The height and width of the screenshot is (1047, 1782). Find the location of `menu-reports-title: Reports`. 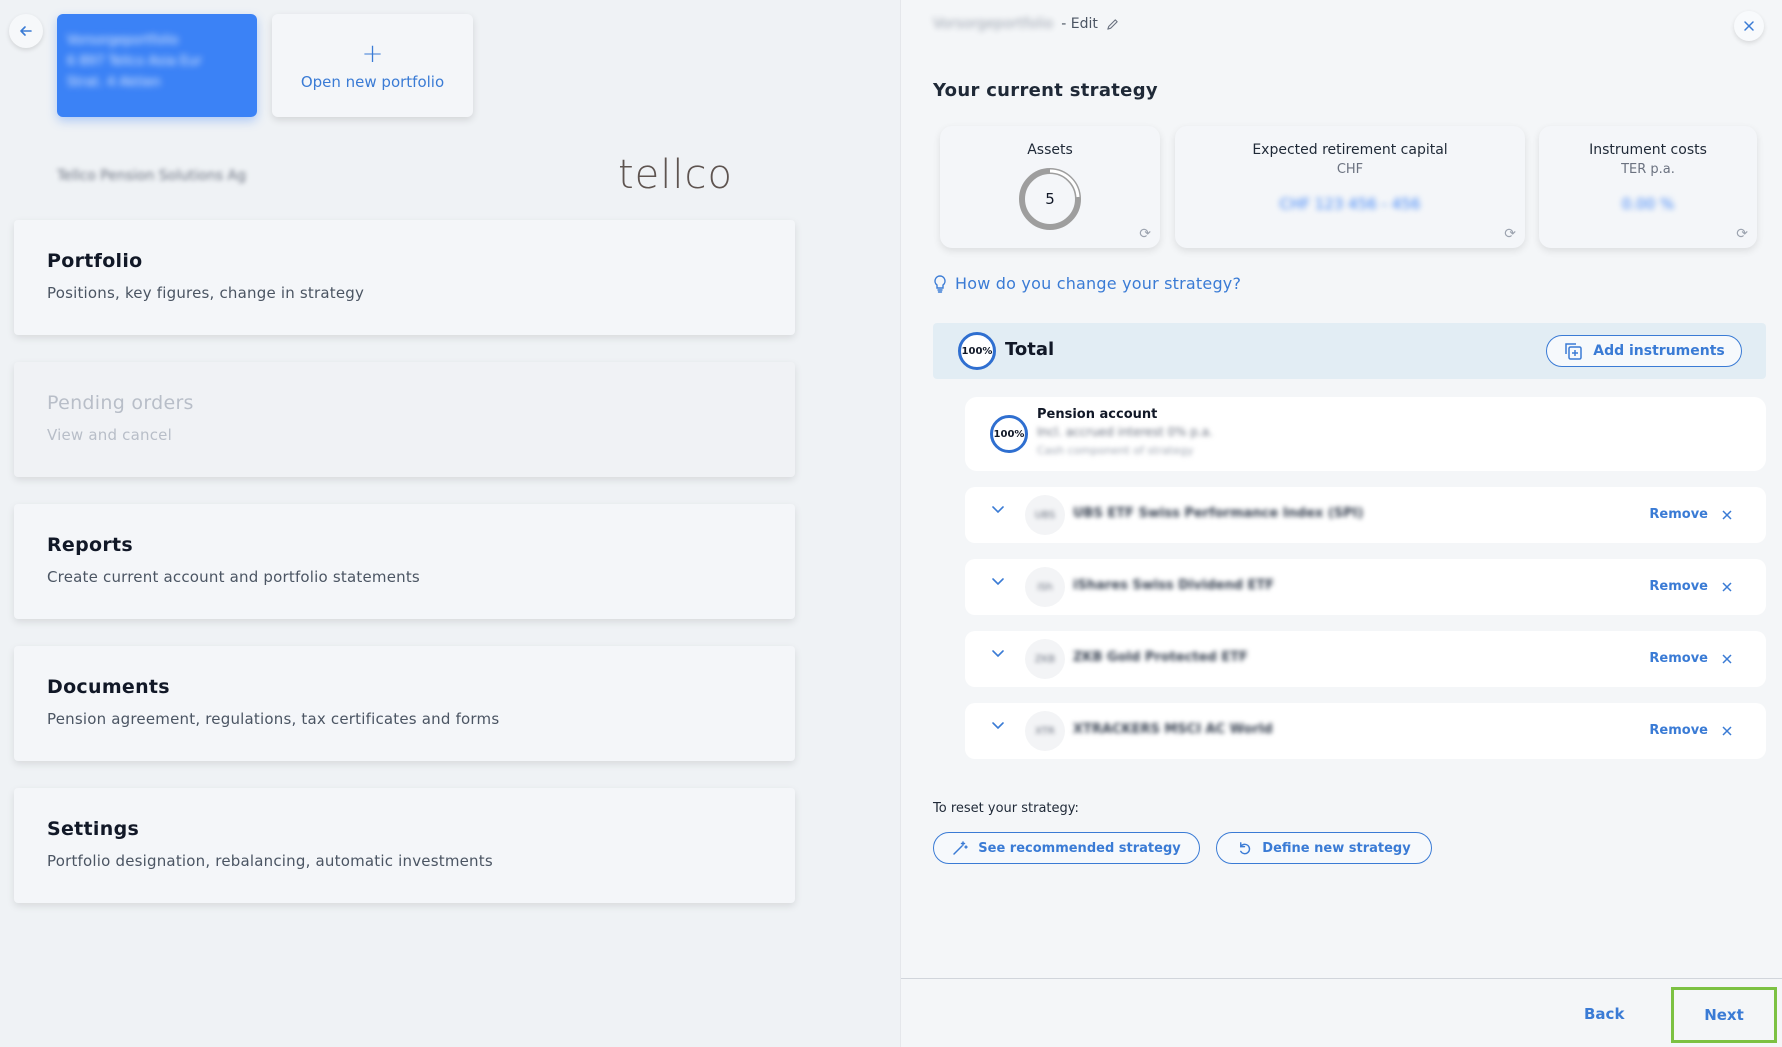

menu-reports-title: Reports is located at coordinates (90, 545).